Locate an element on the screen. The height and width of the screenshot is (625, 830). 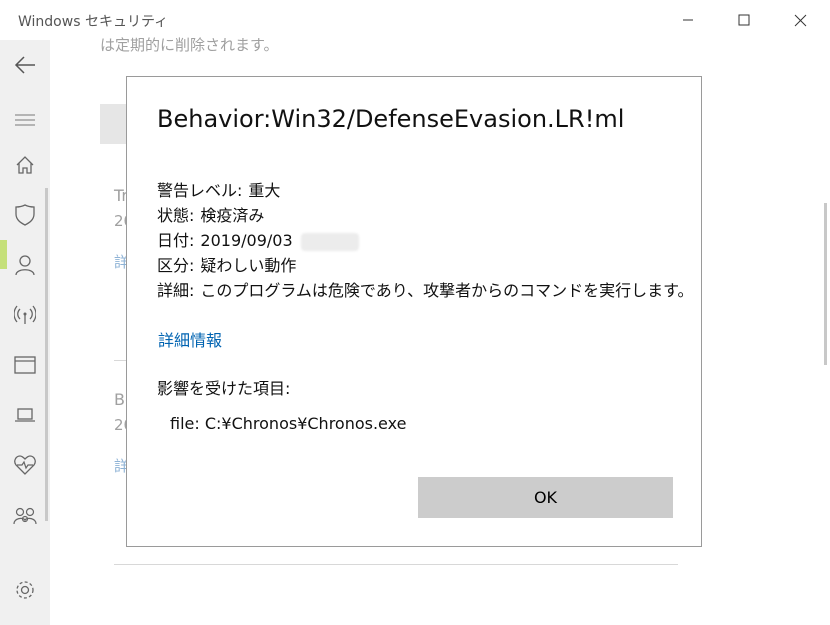
laptop-icon is located at coordinates (25, 415).